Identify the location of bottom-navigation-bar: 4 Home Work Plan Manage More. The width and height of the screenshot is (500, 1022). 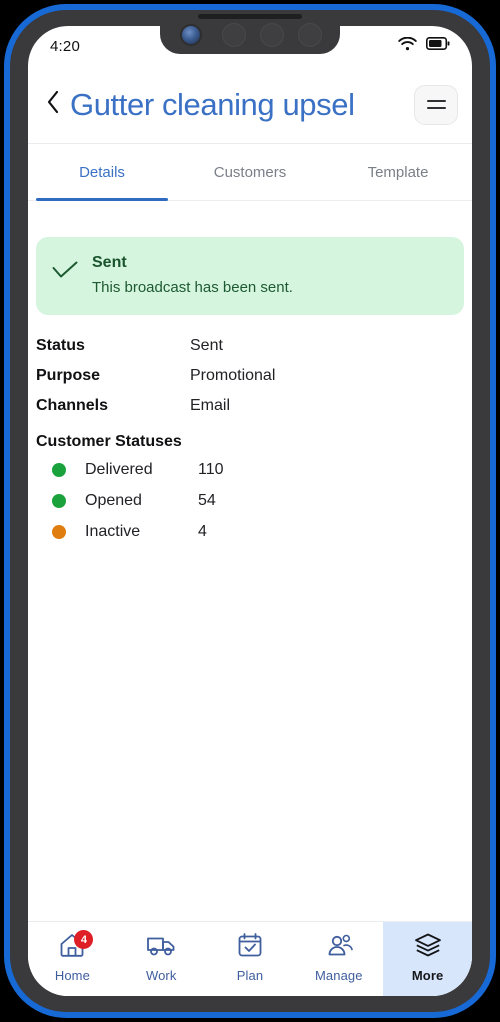
(250, 958).